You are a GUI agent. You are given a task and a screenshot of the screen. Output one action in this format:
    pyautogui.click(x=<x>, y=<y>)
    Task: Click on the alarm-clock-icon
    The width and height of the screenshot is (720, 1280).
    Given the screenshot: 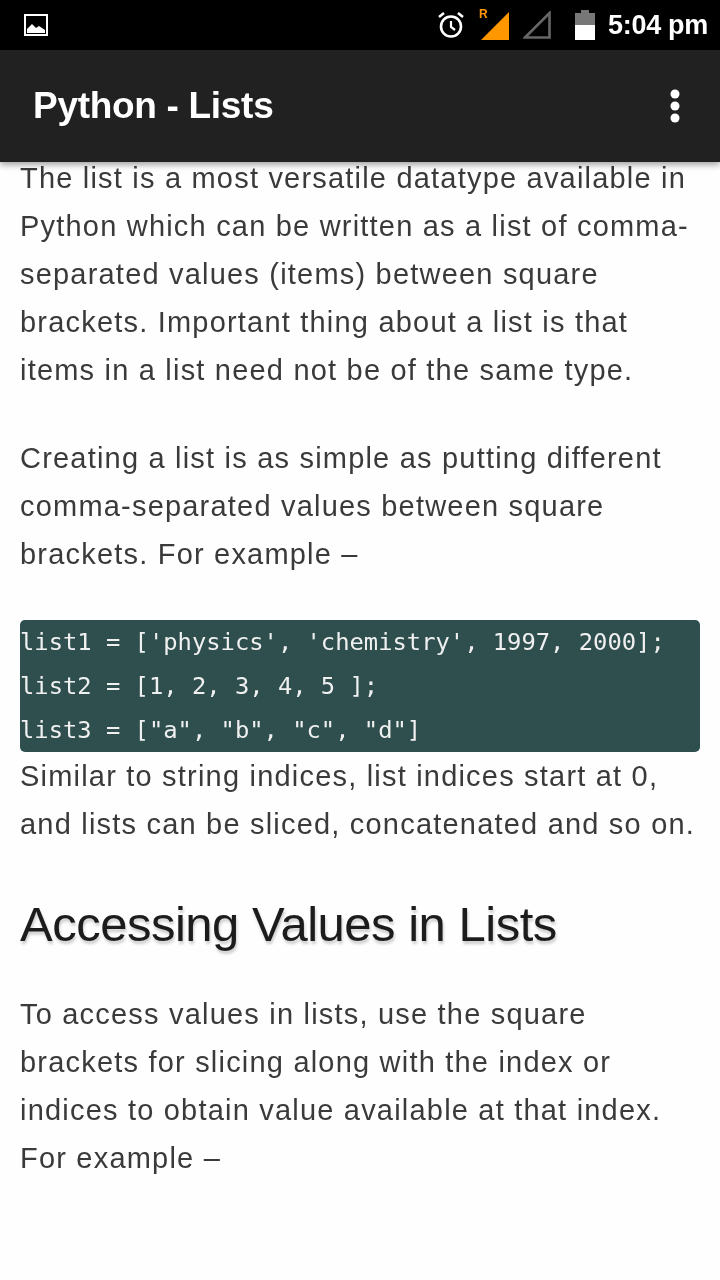 What is the action you would take?
    pyautogui.click(x=451, y=25)
    